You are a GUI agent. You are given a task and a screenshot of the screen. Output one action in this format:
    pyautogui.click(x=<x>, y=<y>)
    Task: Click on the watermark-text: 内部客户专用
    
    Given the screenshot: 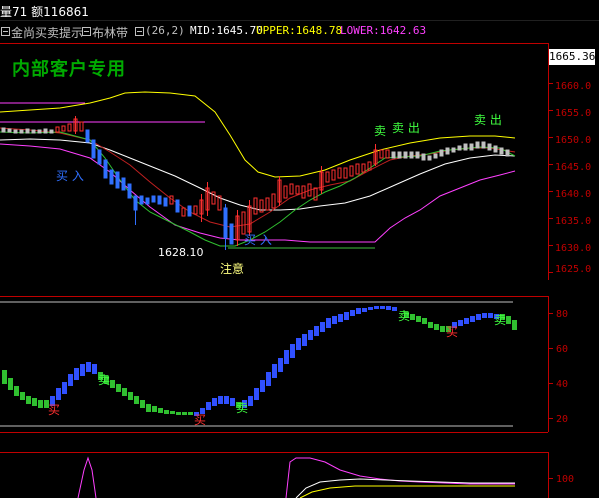 What is the action you would take?
    pyautogui.click(x=69, y=69)
    